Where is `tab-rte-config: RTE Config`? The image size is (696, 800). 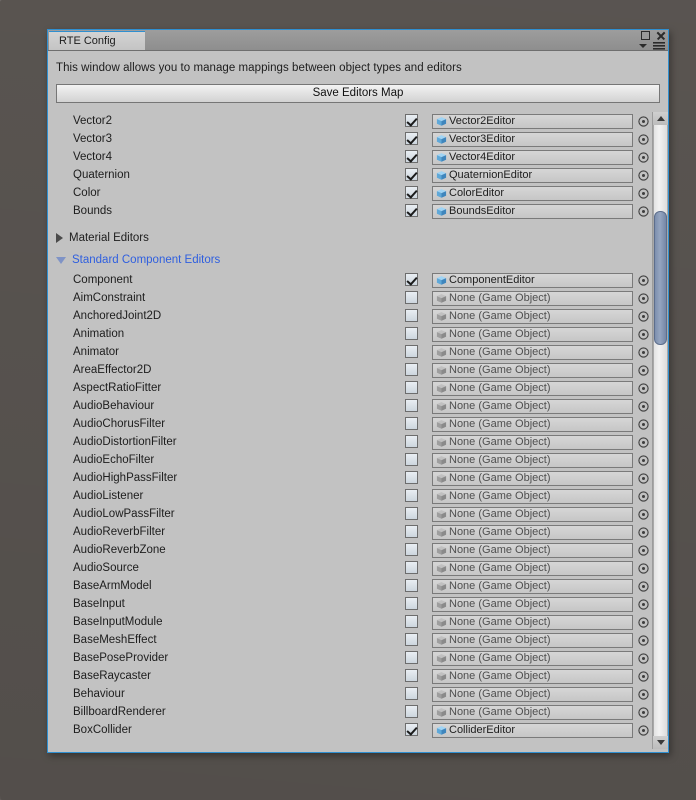
tab-rte-config: RTE Config is located at coordinates (97, 40).